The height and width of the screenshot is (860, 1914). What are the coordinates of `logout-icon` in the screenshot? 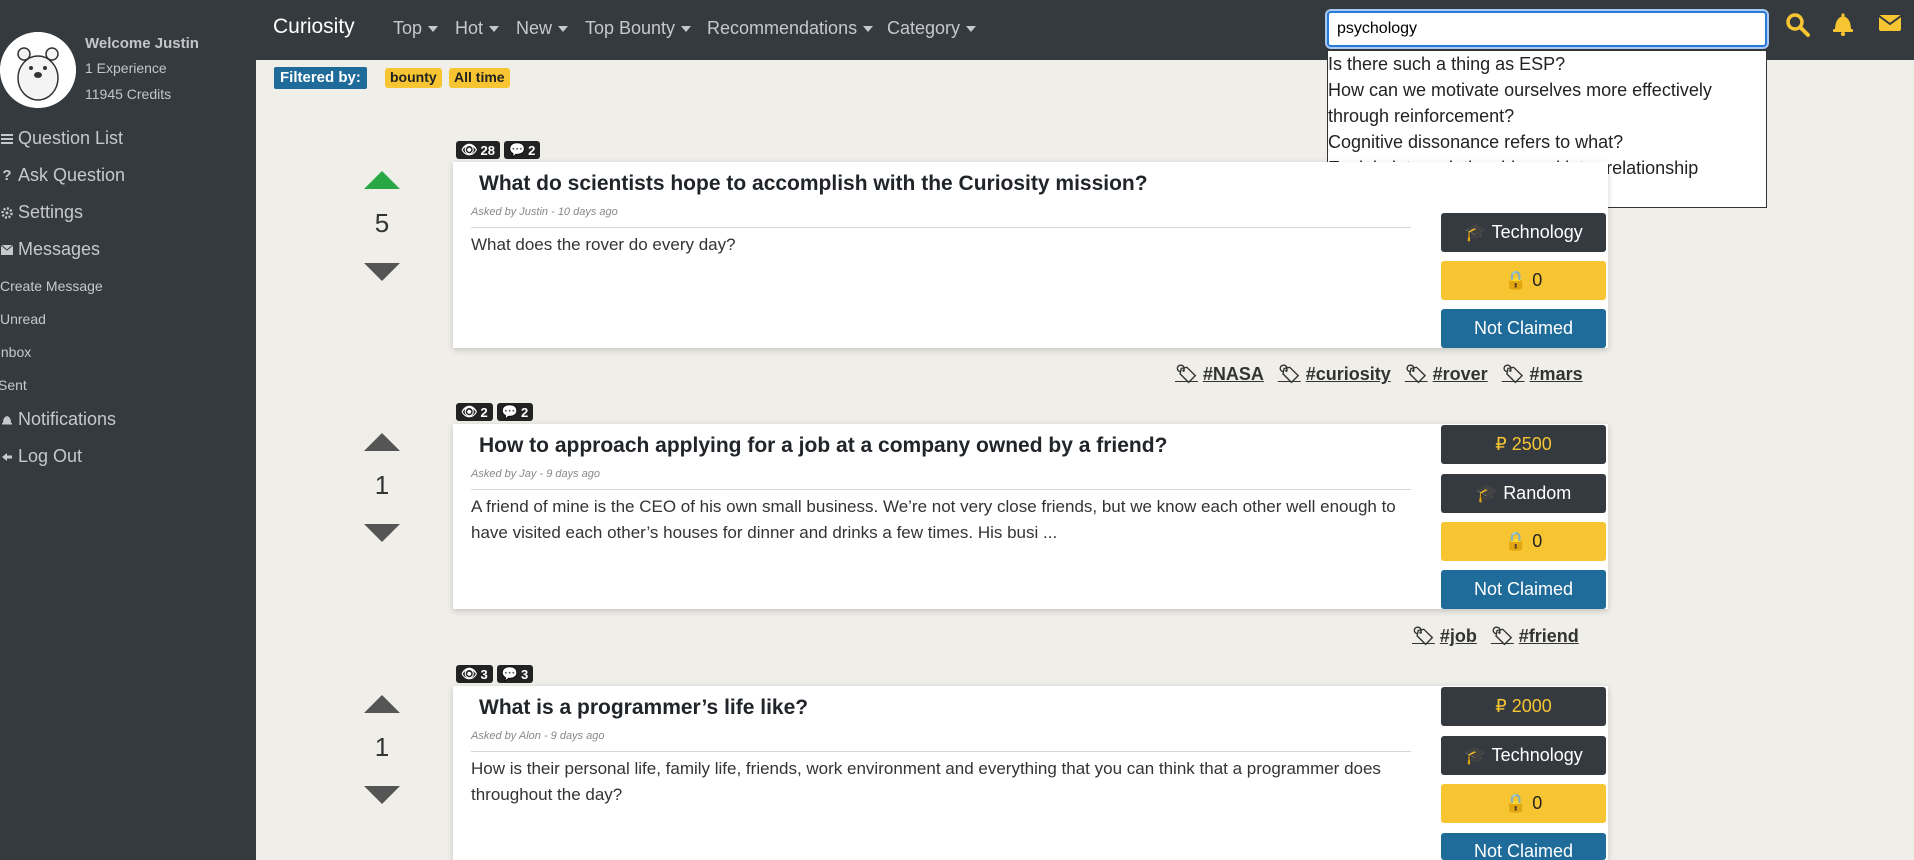 It's located at (7, 457).